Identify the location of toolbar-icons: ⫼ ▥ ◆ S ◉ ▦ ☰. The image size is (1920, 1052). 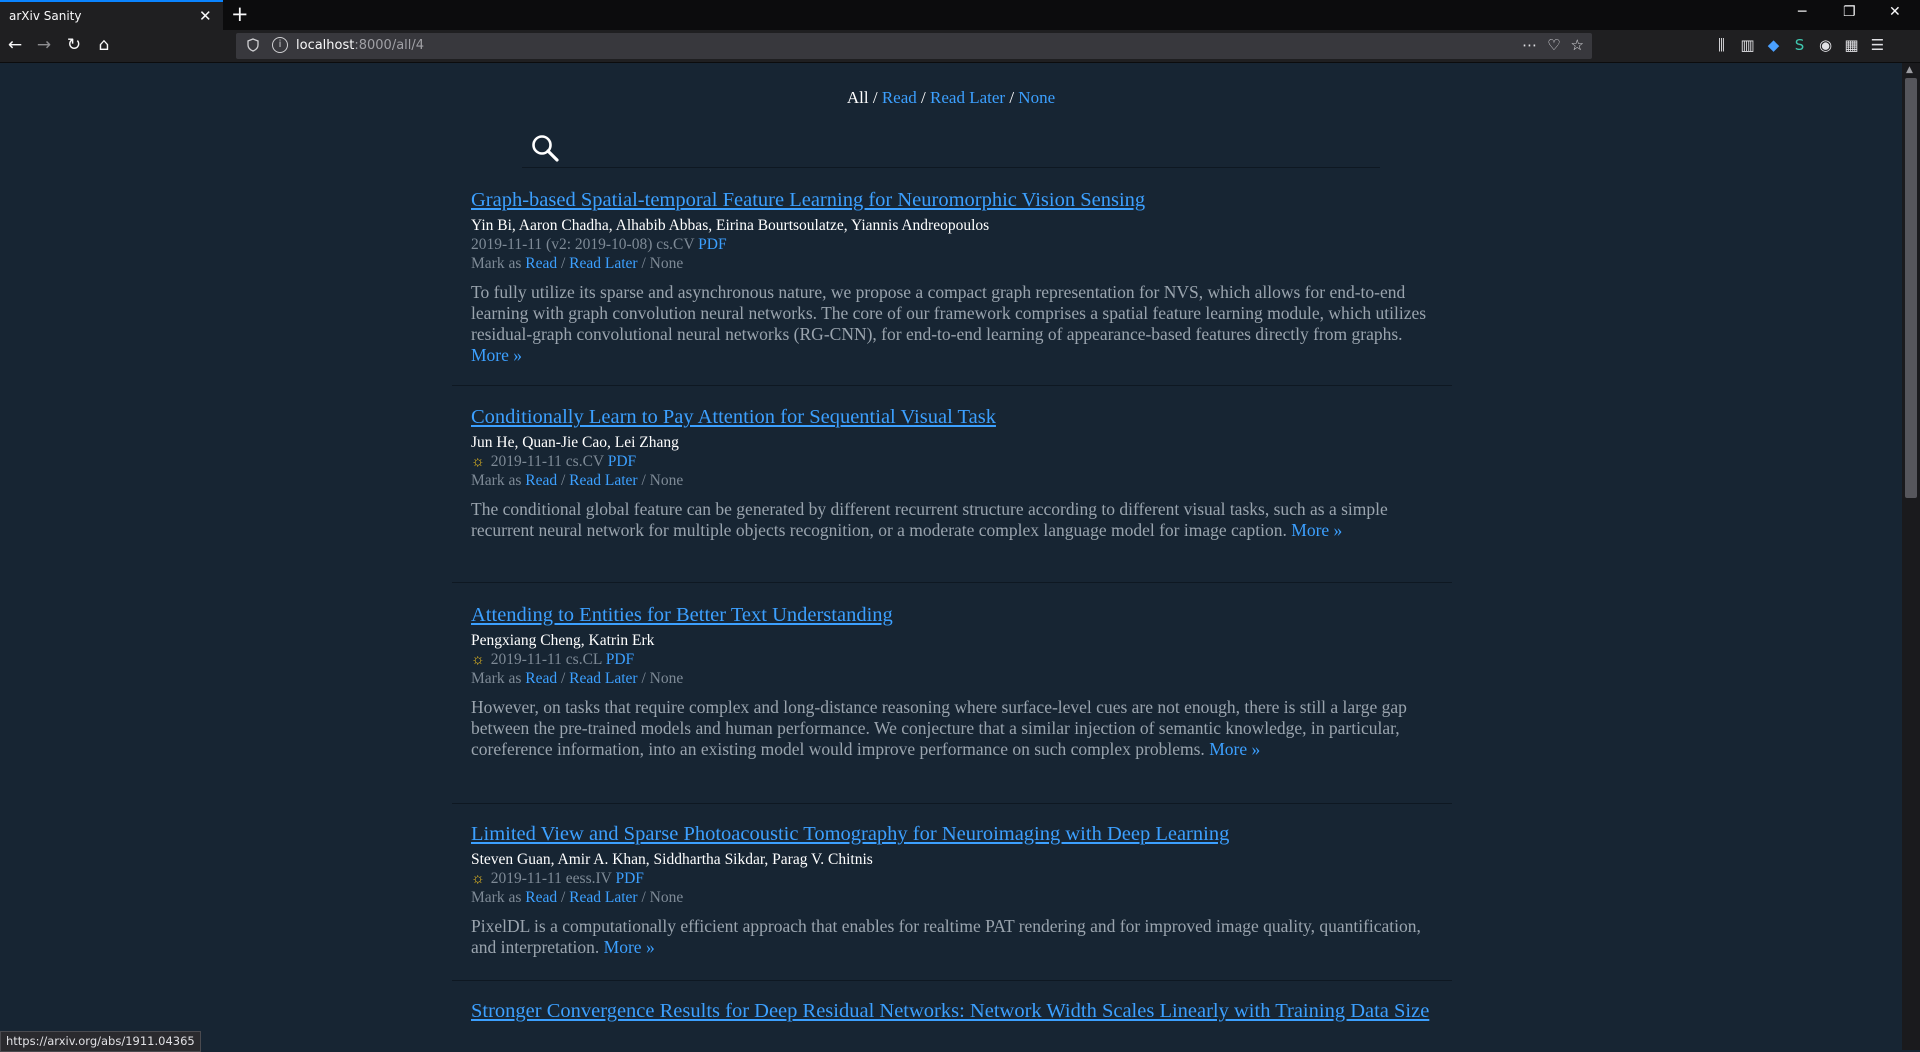
(1803, 45).